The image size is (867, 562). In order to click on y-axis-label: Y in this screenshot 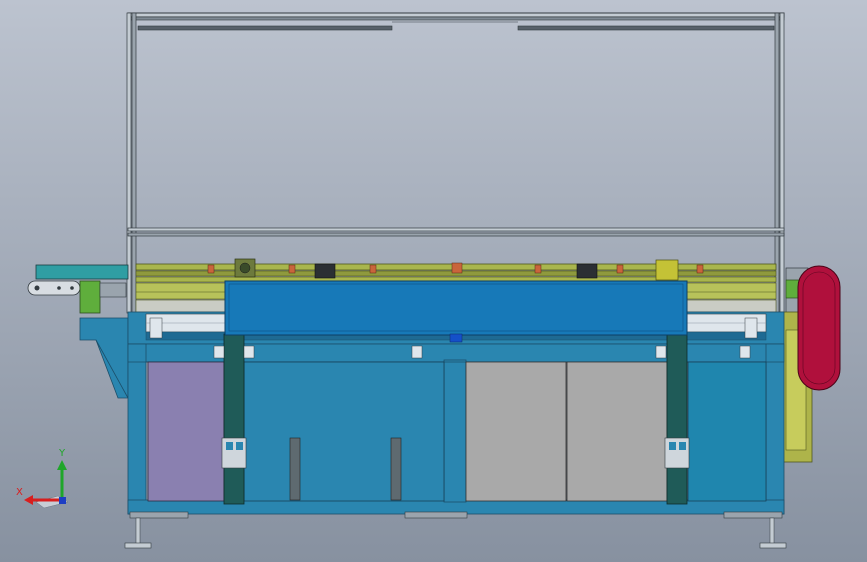, I will do `click(62, 453)`.